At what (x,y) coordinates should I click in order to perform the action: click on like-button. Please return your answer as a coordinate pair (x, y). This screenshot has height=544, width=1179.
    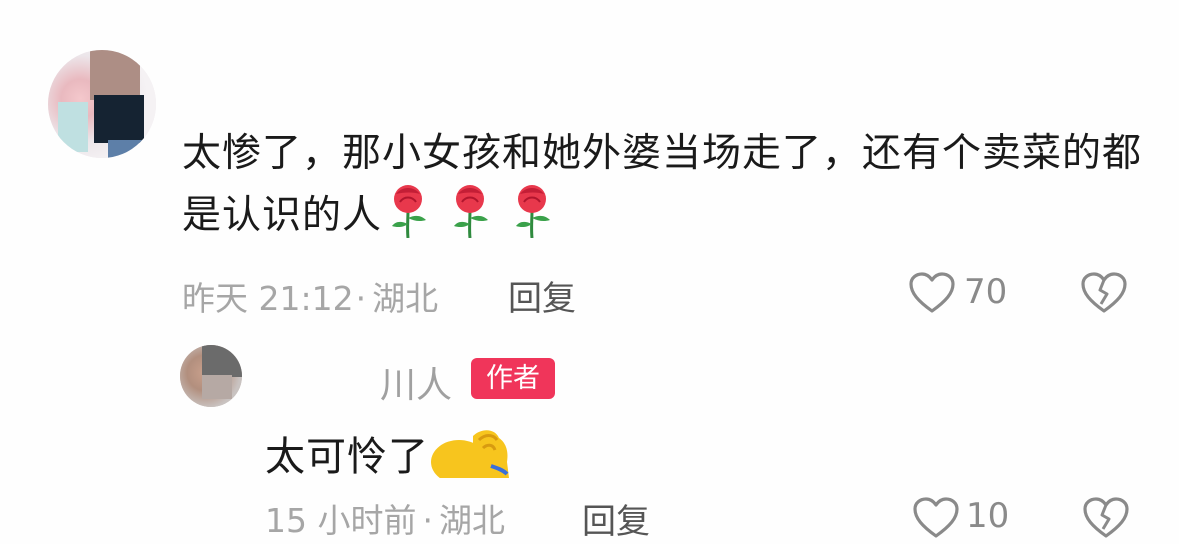
    Looking at the image, I should click on (932, 293).